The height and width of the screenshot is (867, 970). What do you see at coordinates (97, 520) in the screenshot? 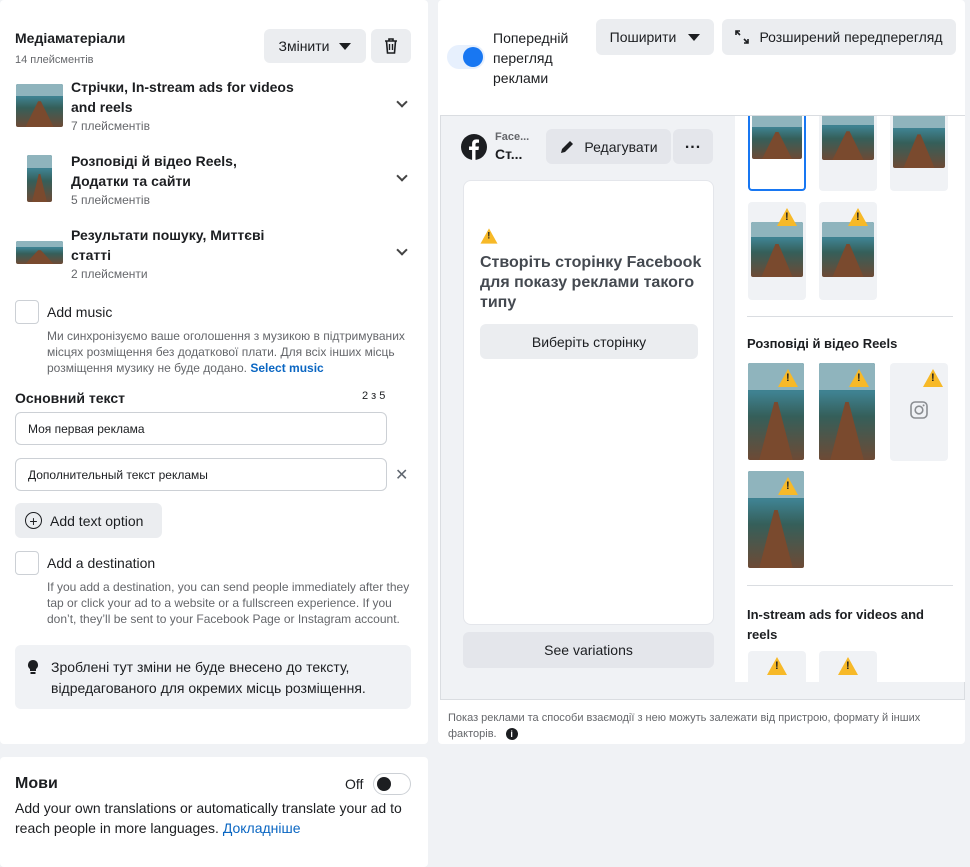
I see `add-text-option-label: Add text option` at bounding box center [97, 520].